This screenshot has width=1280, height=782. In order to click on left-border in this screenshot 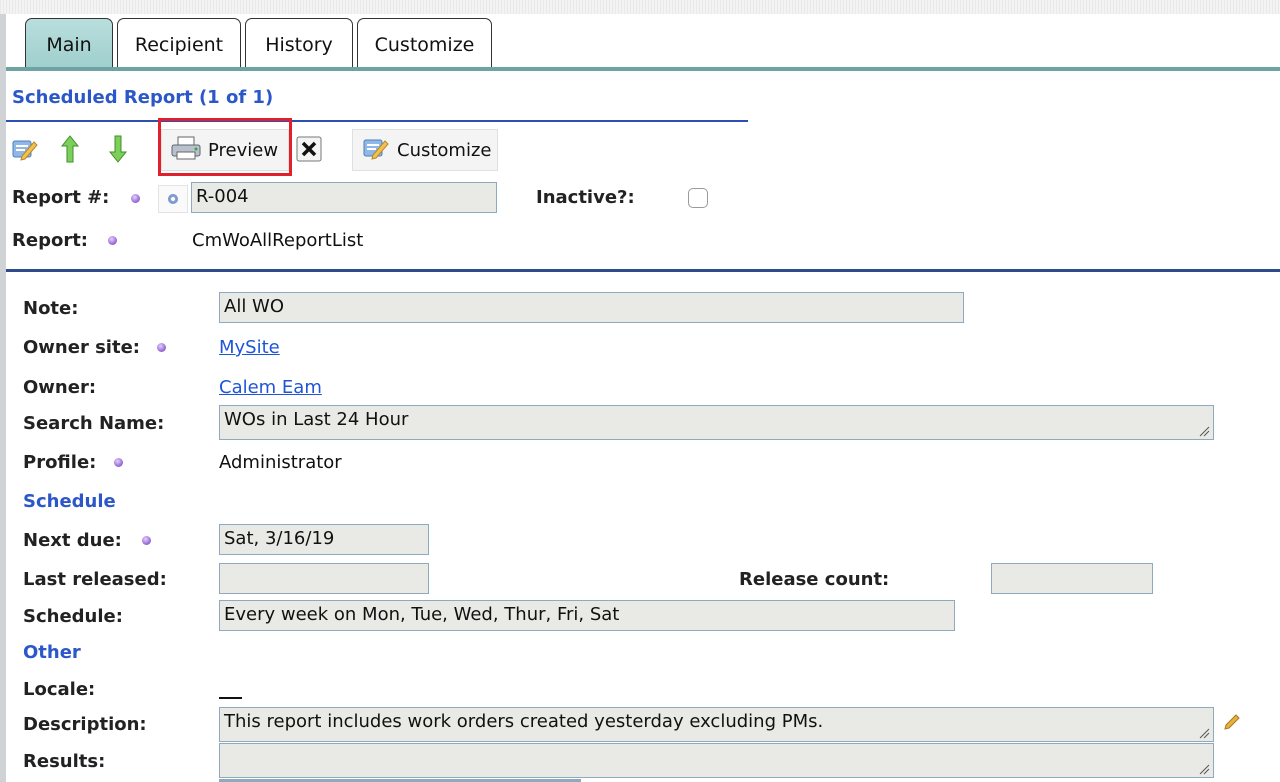, I will do `click(3, 398)`.